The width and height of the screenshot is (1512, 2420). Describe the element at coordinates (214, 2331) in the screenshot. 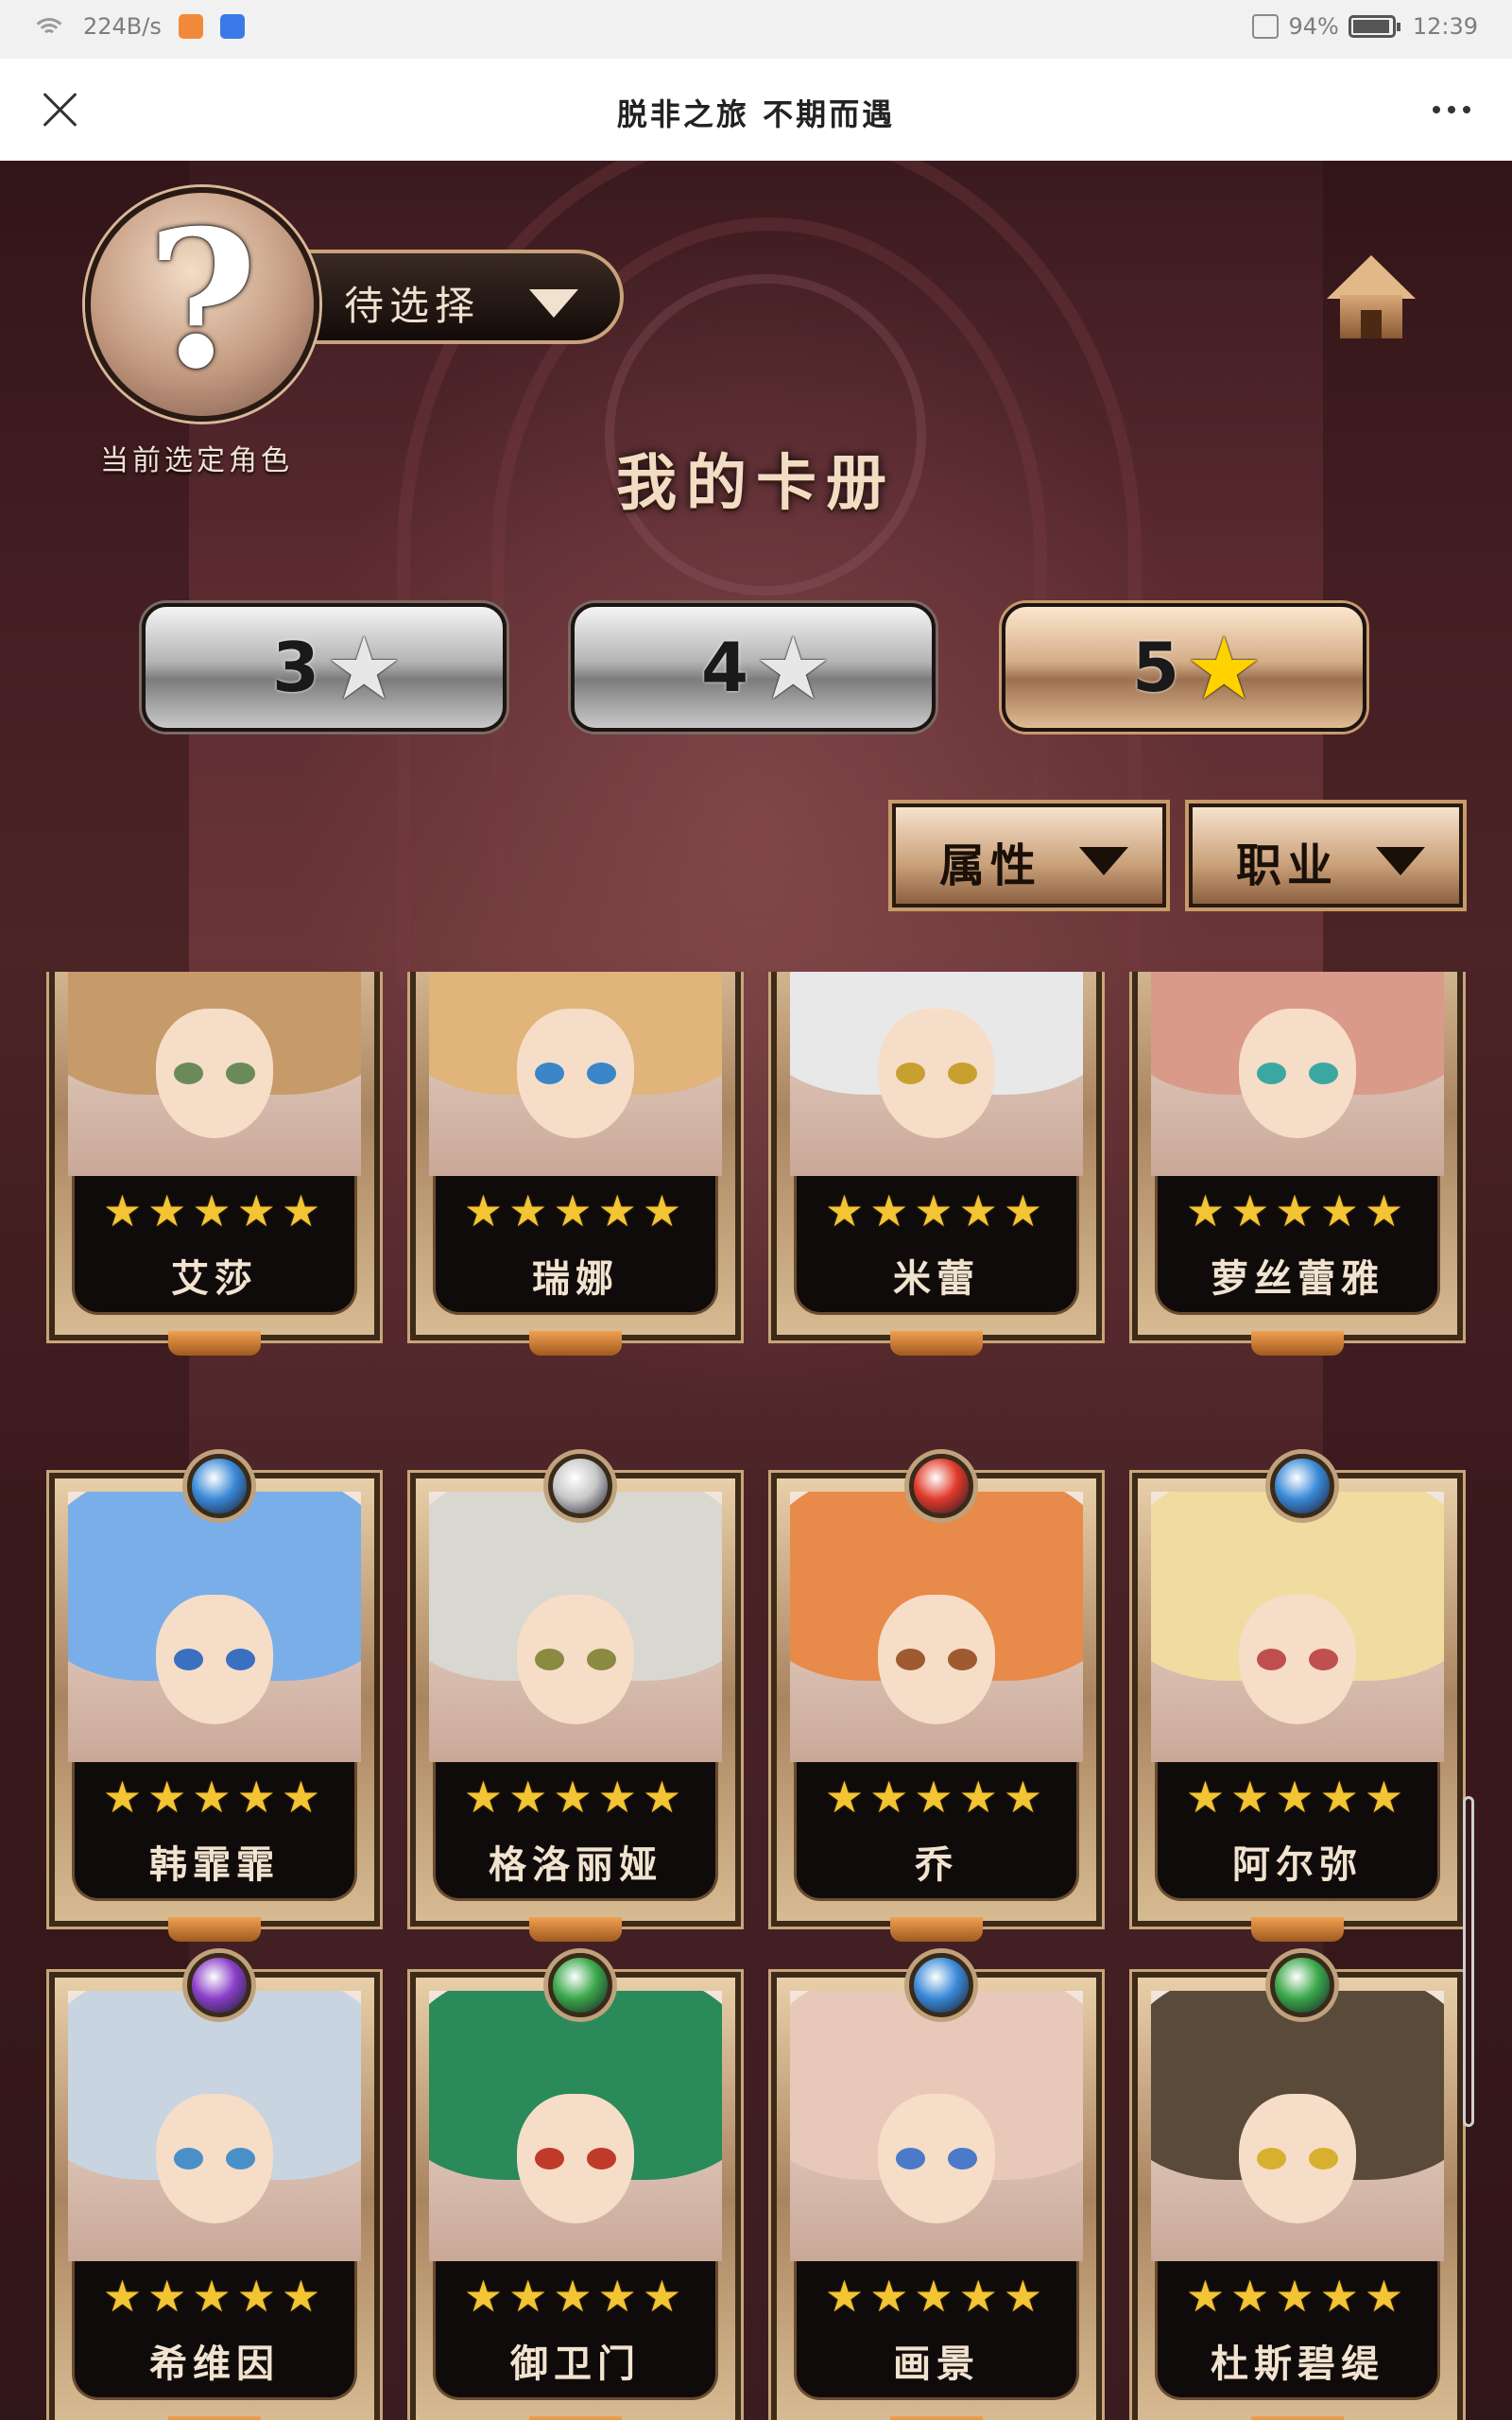

I see `card-nameplate: ★★★★★ 希维因` at that location.